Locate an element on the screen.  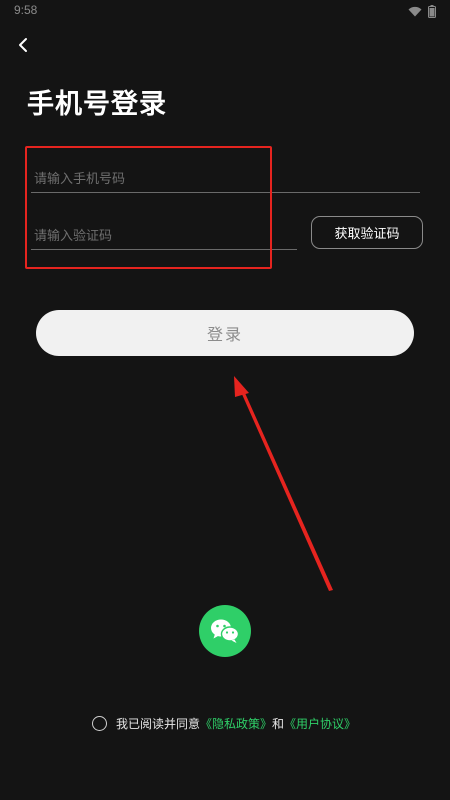
status-time: 9:58 is located at coordinates (26, 10).